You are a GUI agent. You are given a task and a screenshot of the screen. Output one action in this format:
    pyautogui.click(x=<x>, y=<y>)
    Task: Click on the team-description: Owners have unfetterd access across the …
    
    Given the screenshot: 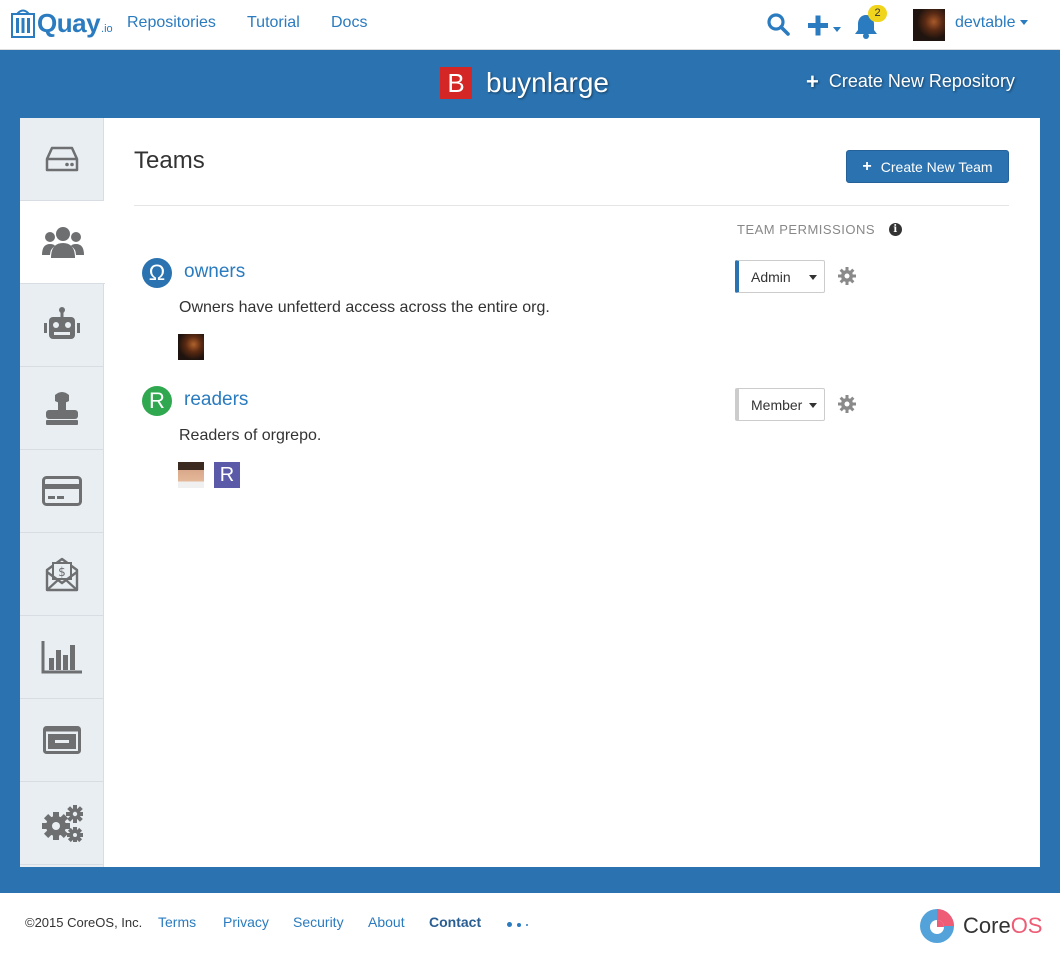 What is the action you would take?
    pyautogui.click(x=364, y=307)
    